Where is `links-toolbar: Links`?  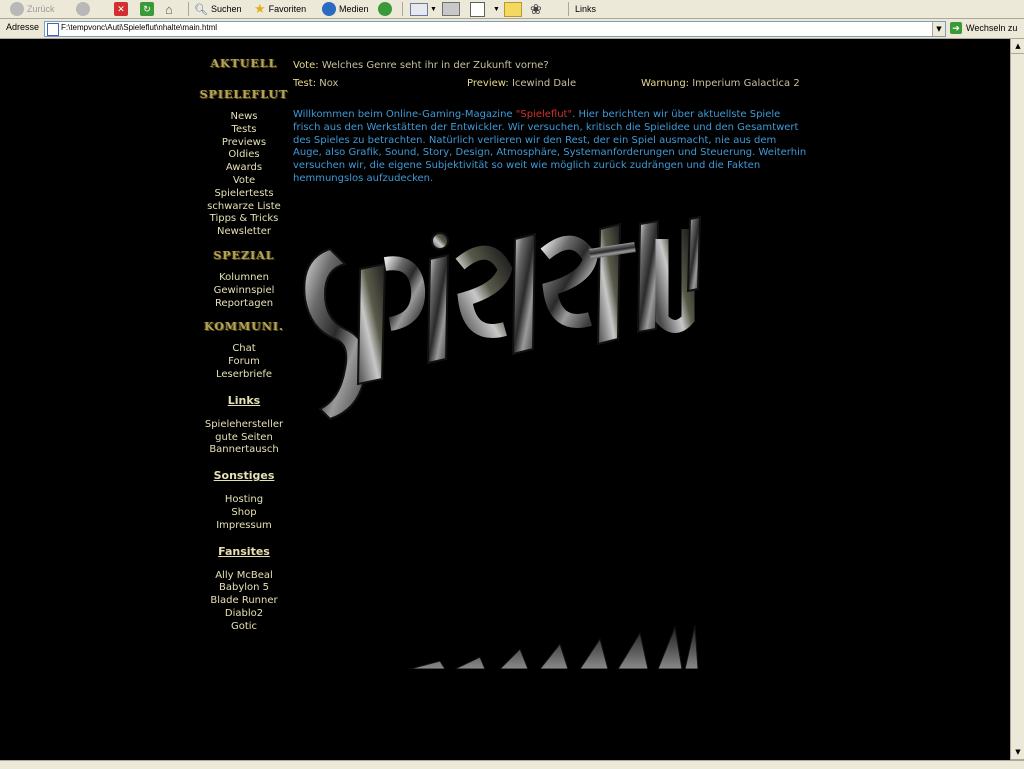 links-toolbar: Links is located at coordinates (585, 9).